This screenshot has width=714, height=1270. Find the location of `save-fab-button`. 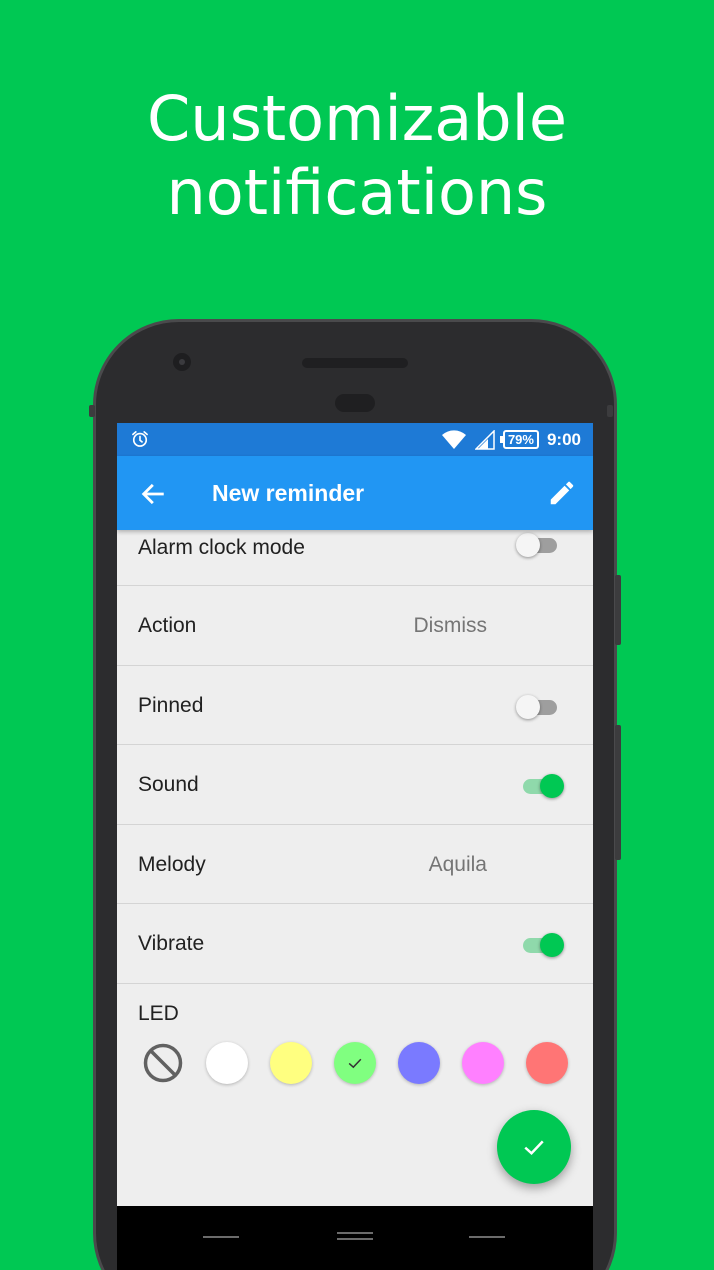

save-fab-button is located at coordinates (534, 1147).